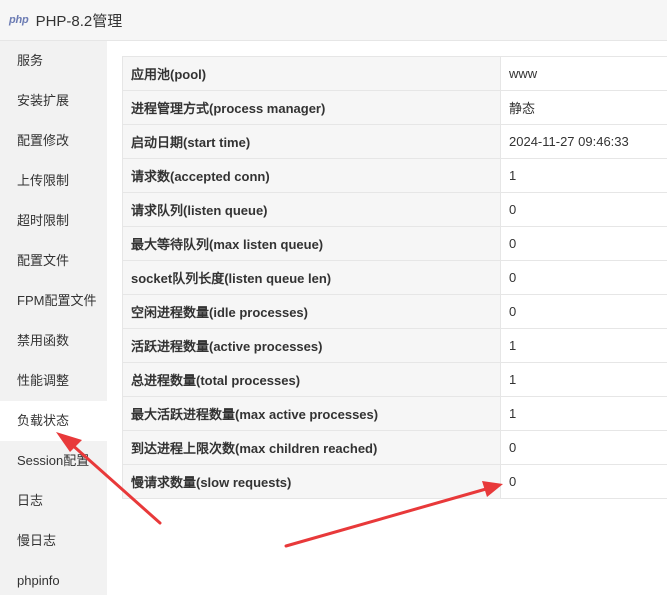  What do you see at coordinates (312, 482) in the screenshot?
I see `status-key: 慢请求数量(slow requests)` at bounding box center [312, 482].